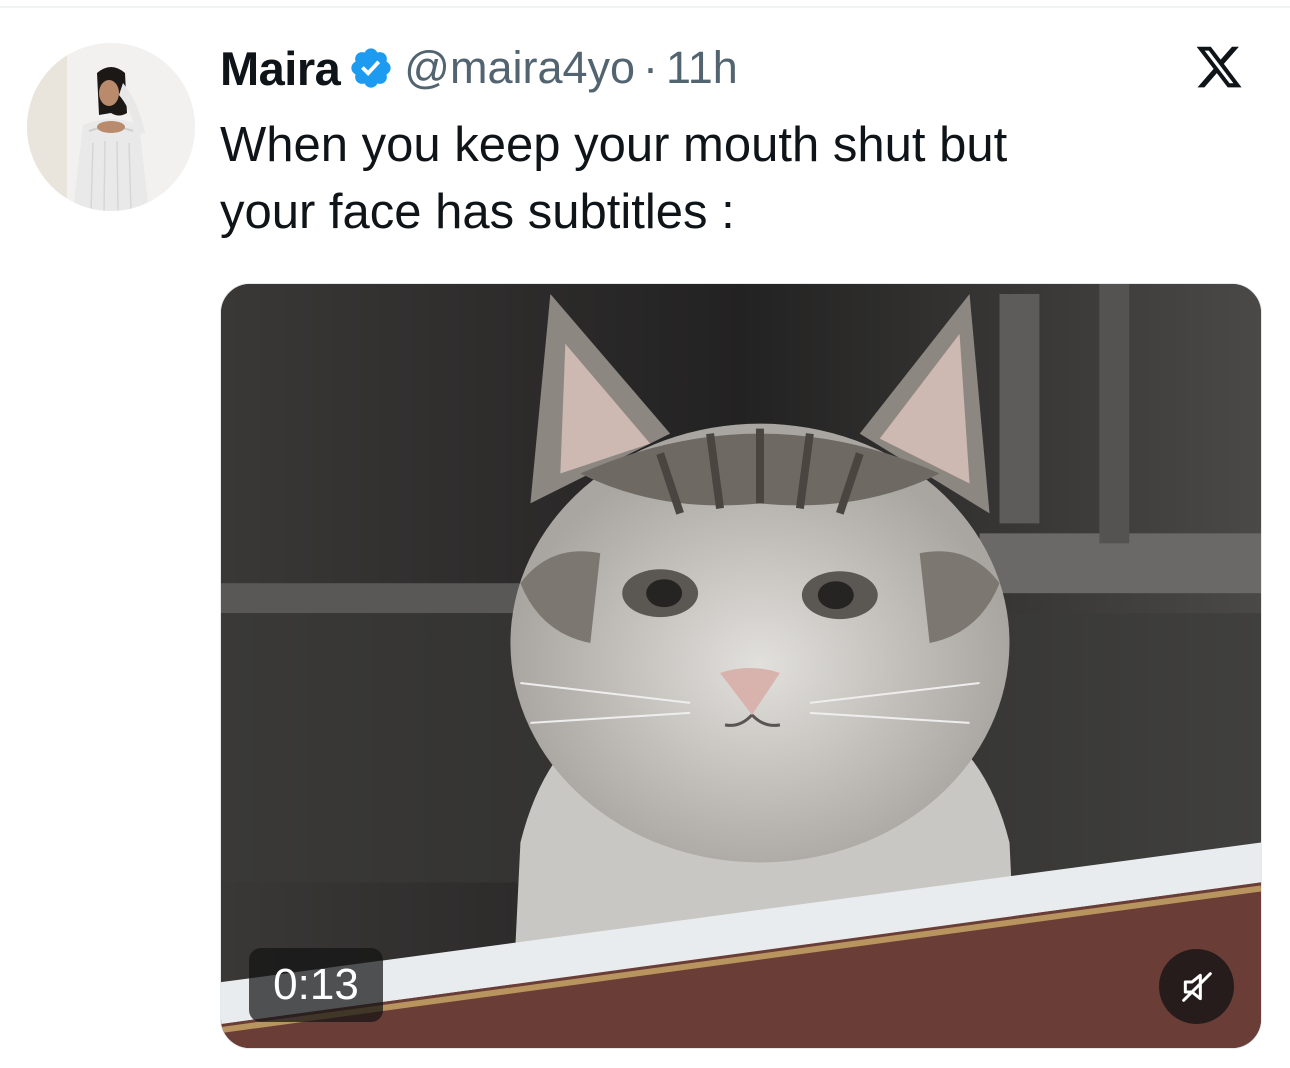 This screenshot has height=1068, width=1290. Describe the element at coordinates (519, 68) in the screenshot. I see `author-handle: @maira4yo` at that location.